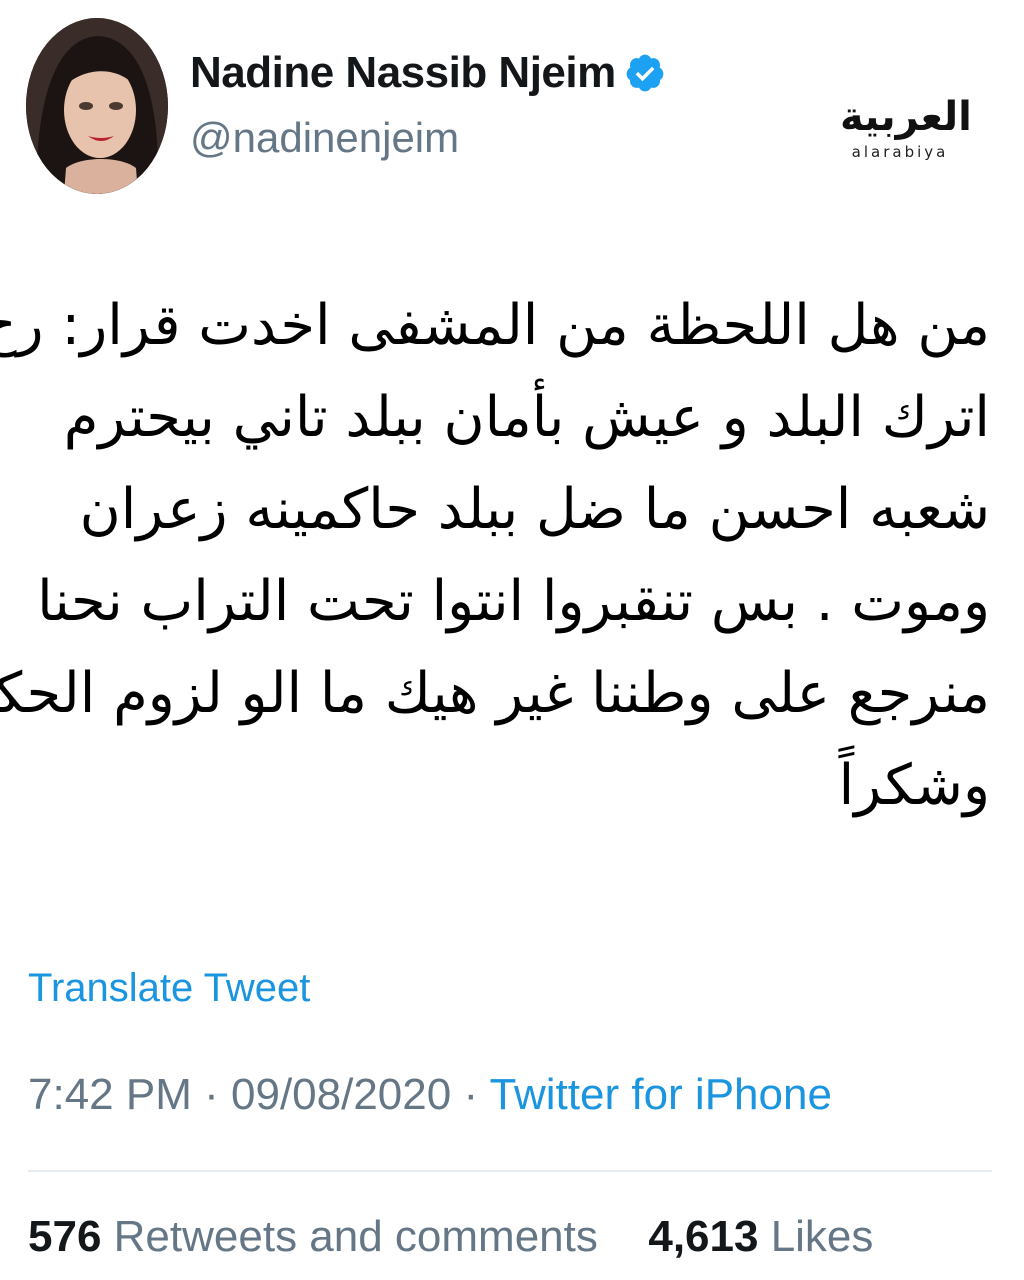 This screenshot has height=1280, width=1024. What do you see at coordinates (822, 1236) in the screenshot?
I see `likes-label: Likes` at bounding box center [822, 1236].